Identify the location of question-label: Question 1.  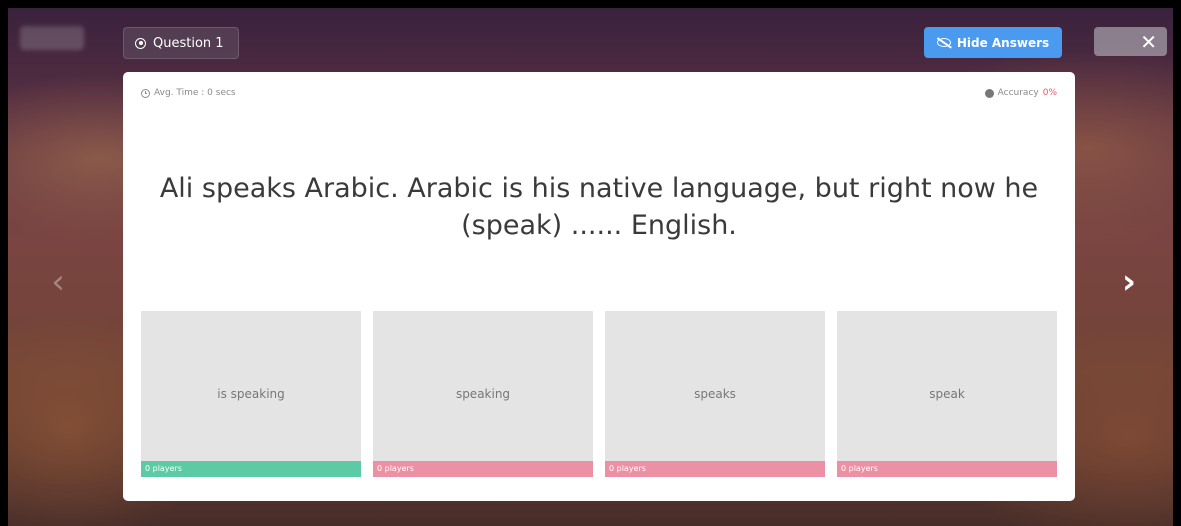
(188, 43).